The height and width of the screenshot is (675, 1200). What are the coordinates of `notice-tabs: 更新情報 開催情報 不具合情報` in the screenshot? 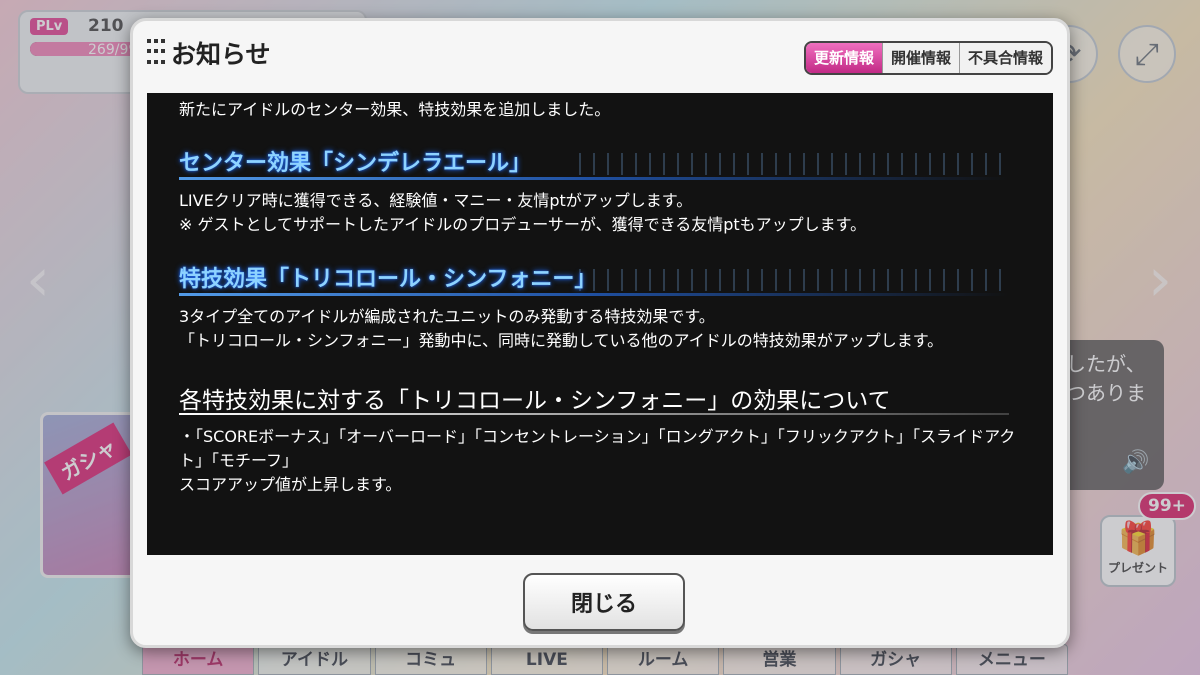 It's located at (928, 58).